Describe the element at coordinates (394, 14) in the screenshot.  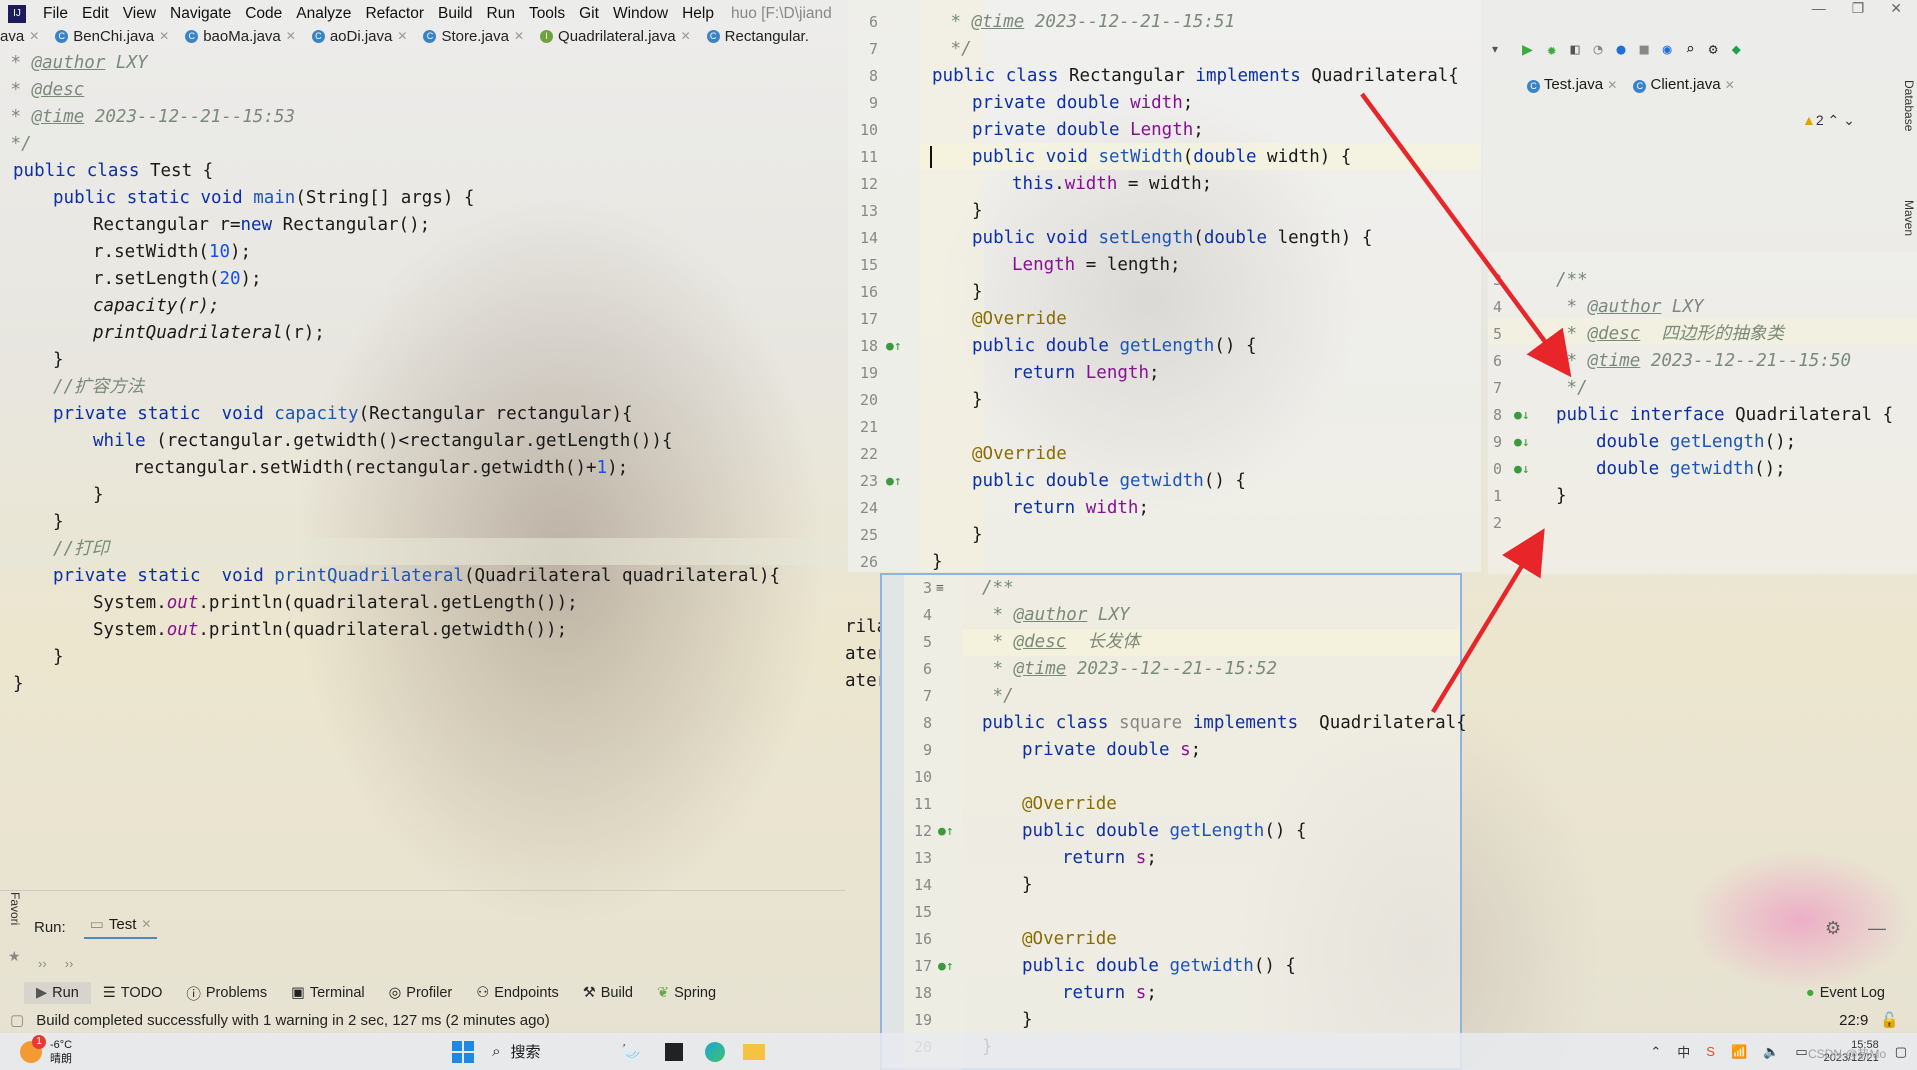
I see `menu-refactor: Refactor` at that location.